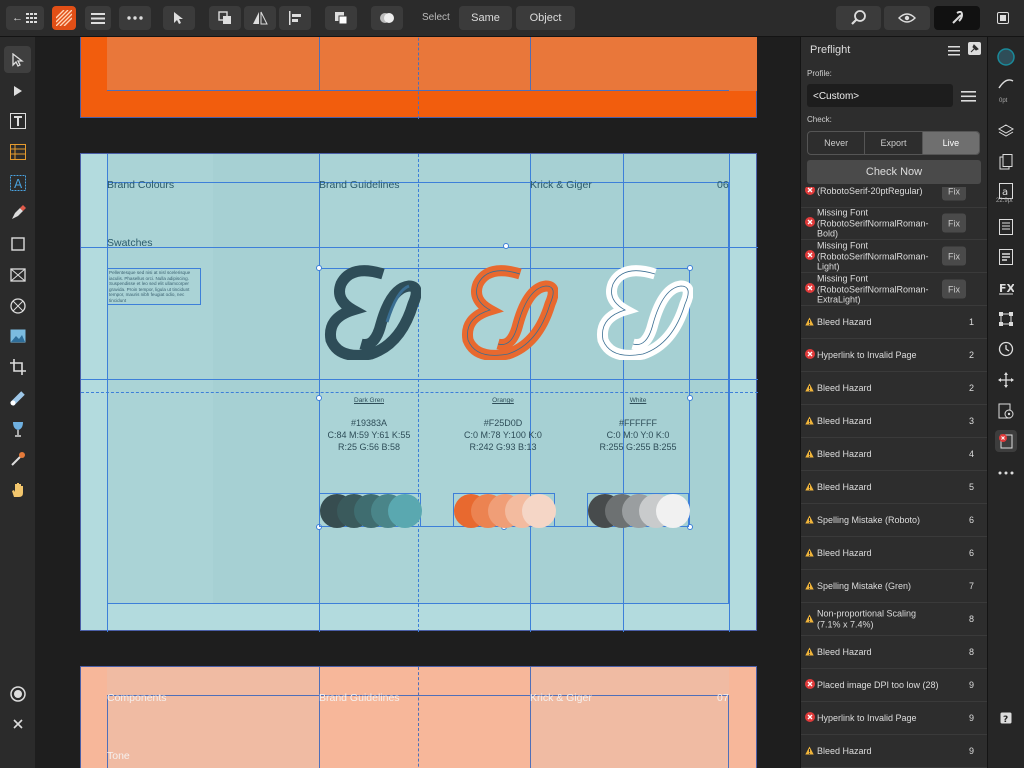 The height and width of the screenshot is (768, 1024). Describe the element at coordinates (98, 18) in the screenshot. I see `menu-button` at that location.